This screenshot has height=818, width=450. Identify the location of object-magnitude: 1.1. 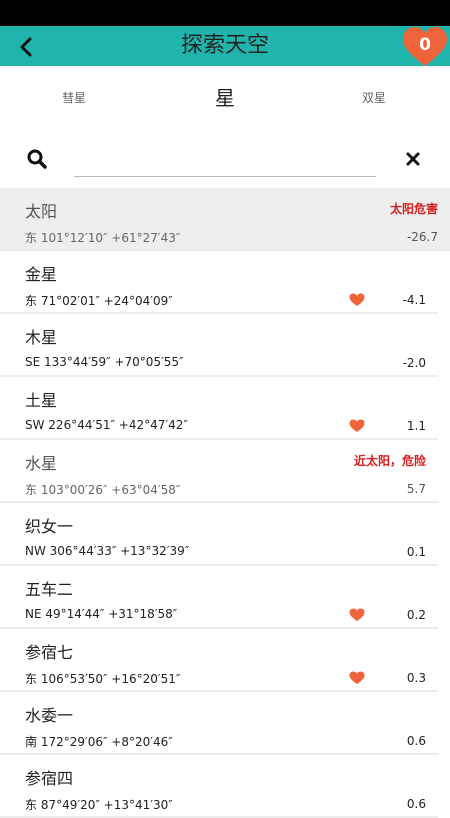
(416, 426).